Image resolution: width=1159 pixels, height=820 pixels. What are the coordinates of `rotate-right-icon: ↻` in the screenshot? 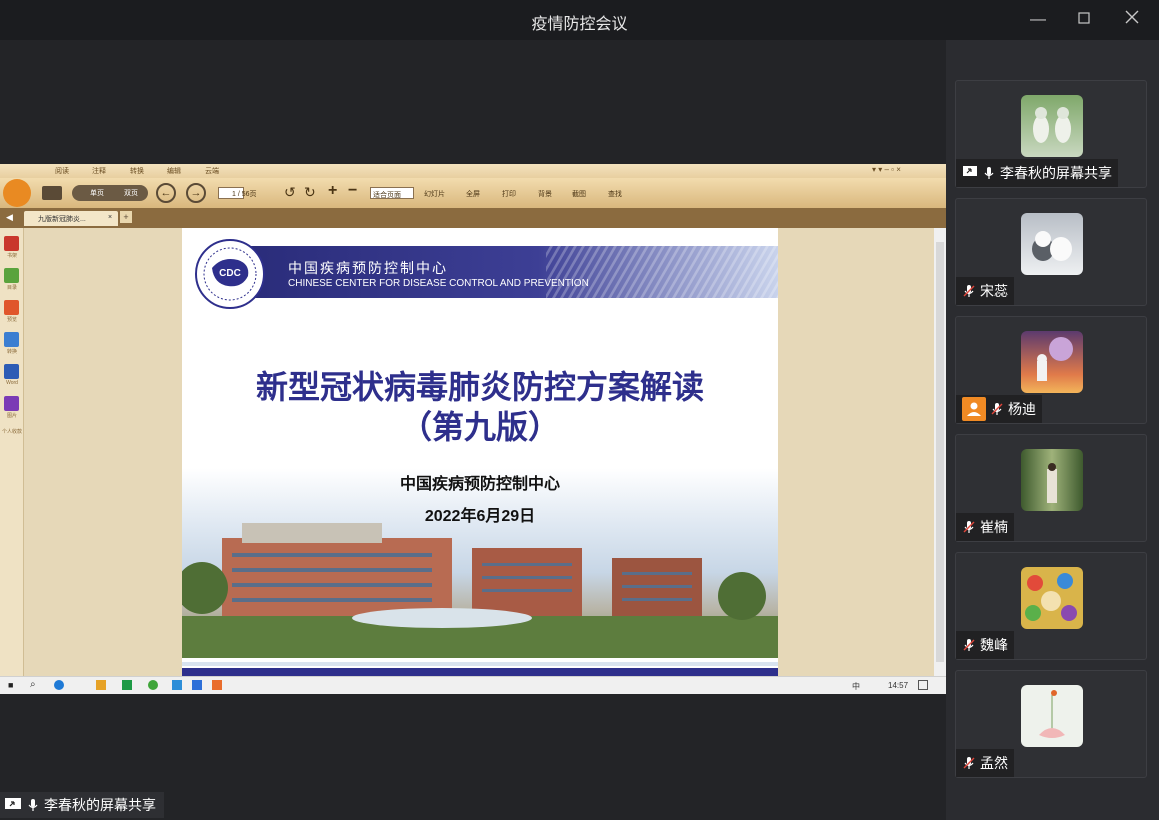 It's located at (310, 192).